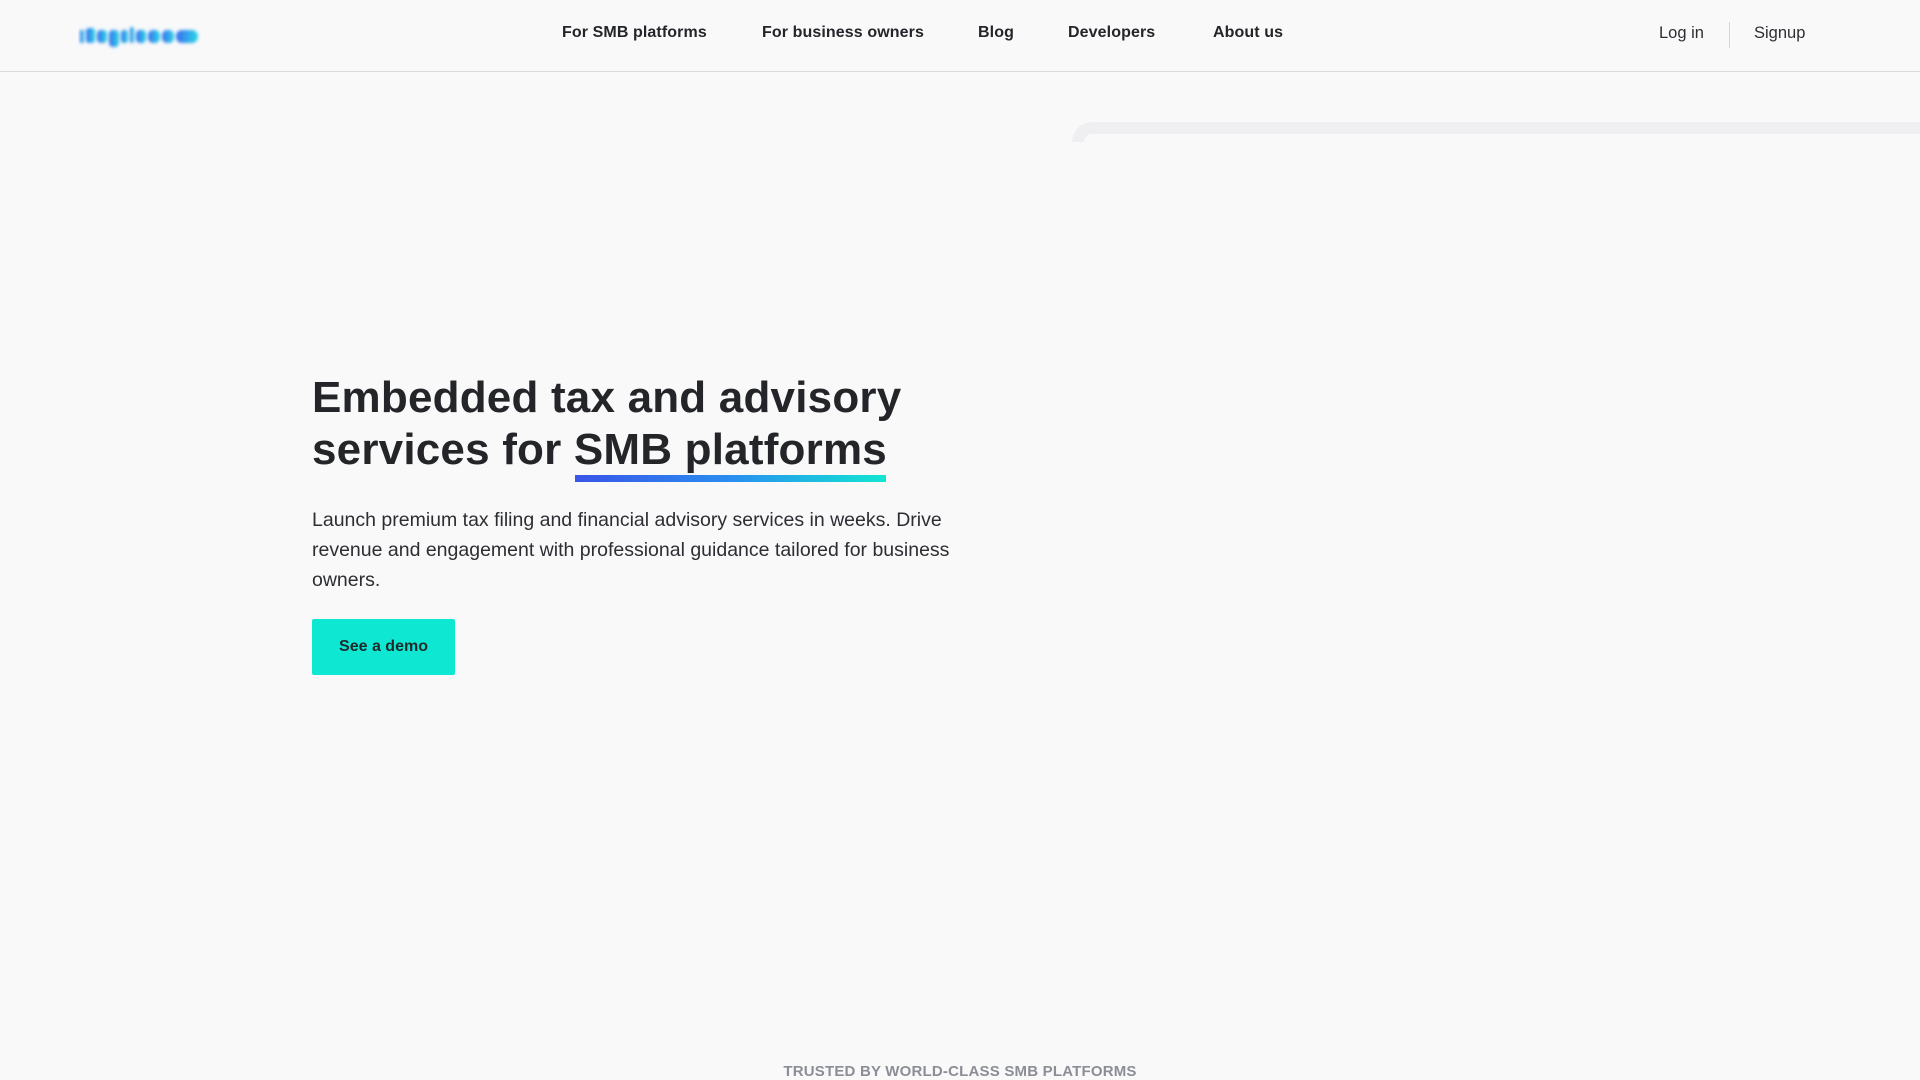  Describe the element at coordinates (843, 33) in the screenshot. I see `nav-for-business-owners: For business owners` at that location.